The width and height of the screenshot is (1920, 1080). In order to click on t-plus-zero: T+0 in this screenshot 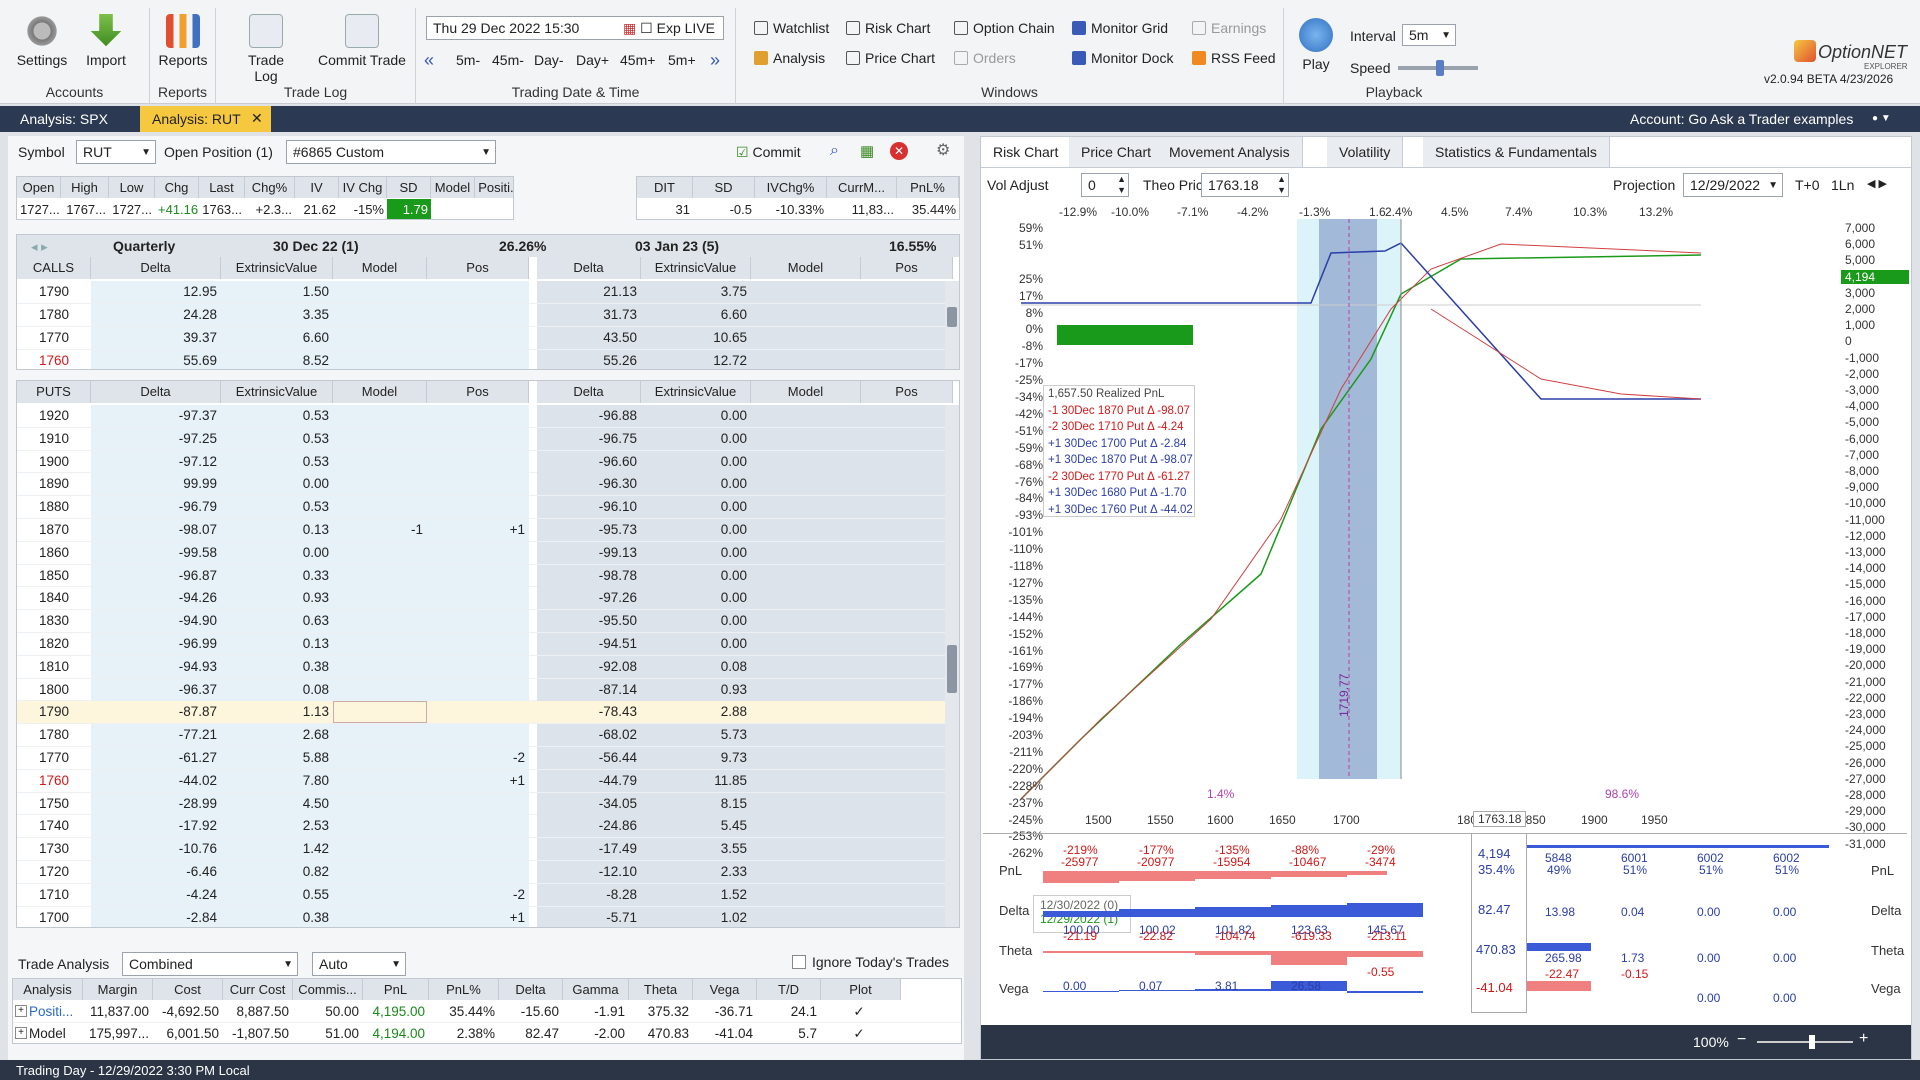, I will do `click(1807, 185)`.